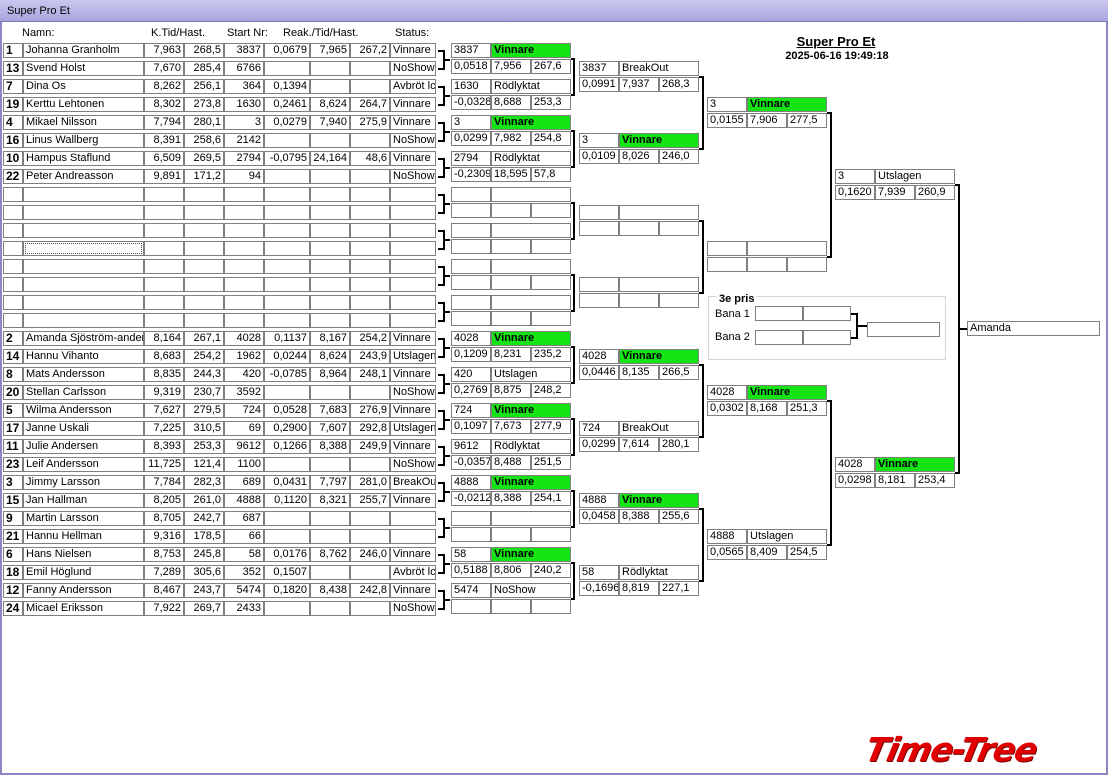 This screenshot has width=1108, height=775. I want to click on match-speed: 251,3, so click(807, 408).